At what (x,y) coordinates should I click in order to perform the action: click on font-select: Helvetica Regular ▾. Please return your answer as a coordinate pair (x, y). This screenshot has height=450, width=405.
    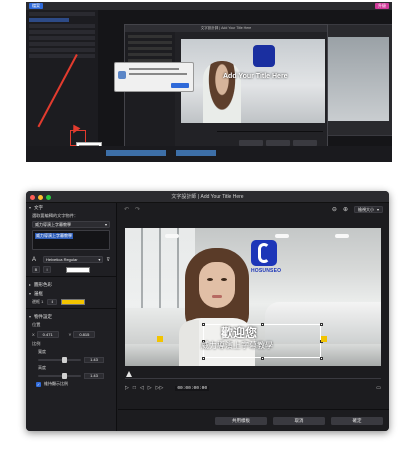
    Looking at the image, I should click on (73, 259).